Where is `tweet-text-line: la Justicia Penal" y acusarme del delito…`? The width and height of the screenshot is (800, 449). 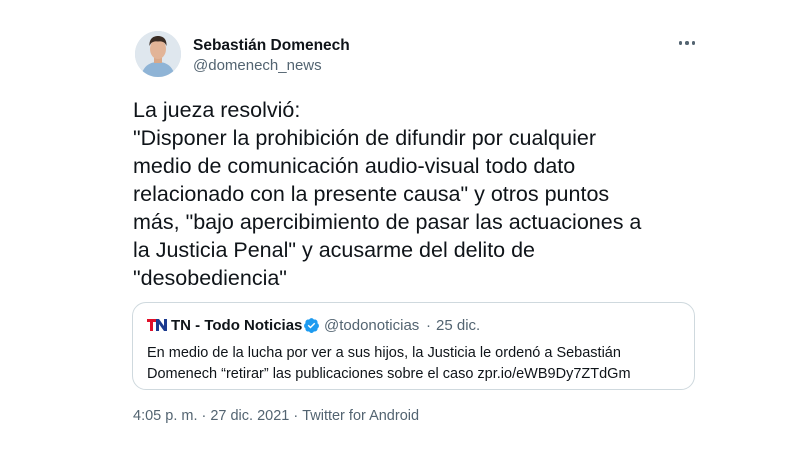
tweet-text-line: la Justicia Penal" y acusarme del delito… is located at coordinates (334, 250).